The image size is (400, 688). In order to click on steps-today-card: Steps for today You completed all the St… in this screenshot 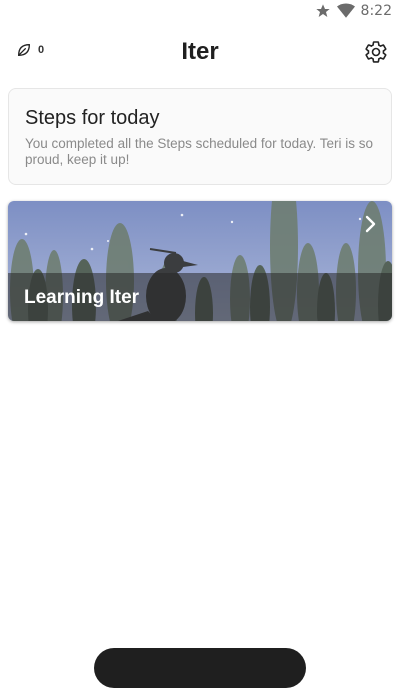, I will do `click(200, 136)`.